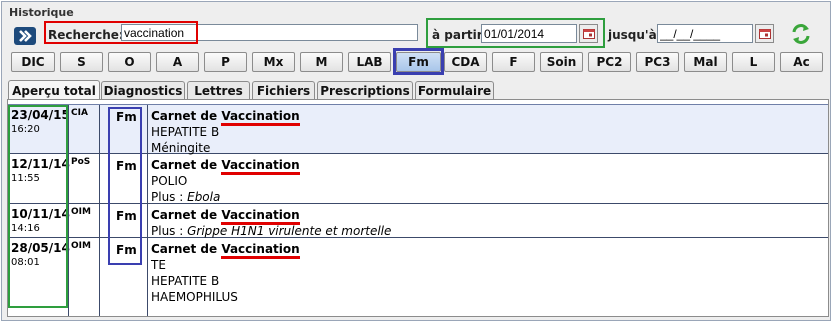 This screenshot has height=323, width=832. I want to click on entry-date: 28/05/14, so click(40, 248).